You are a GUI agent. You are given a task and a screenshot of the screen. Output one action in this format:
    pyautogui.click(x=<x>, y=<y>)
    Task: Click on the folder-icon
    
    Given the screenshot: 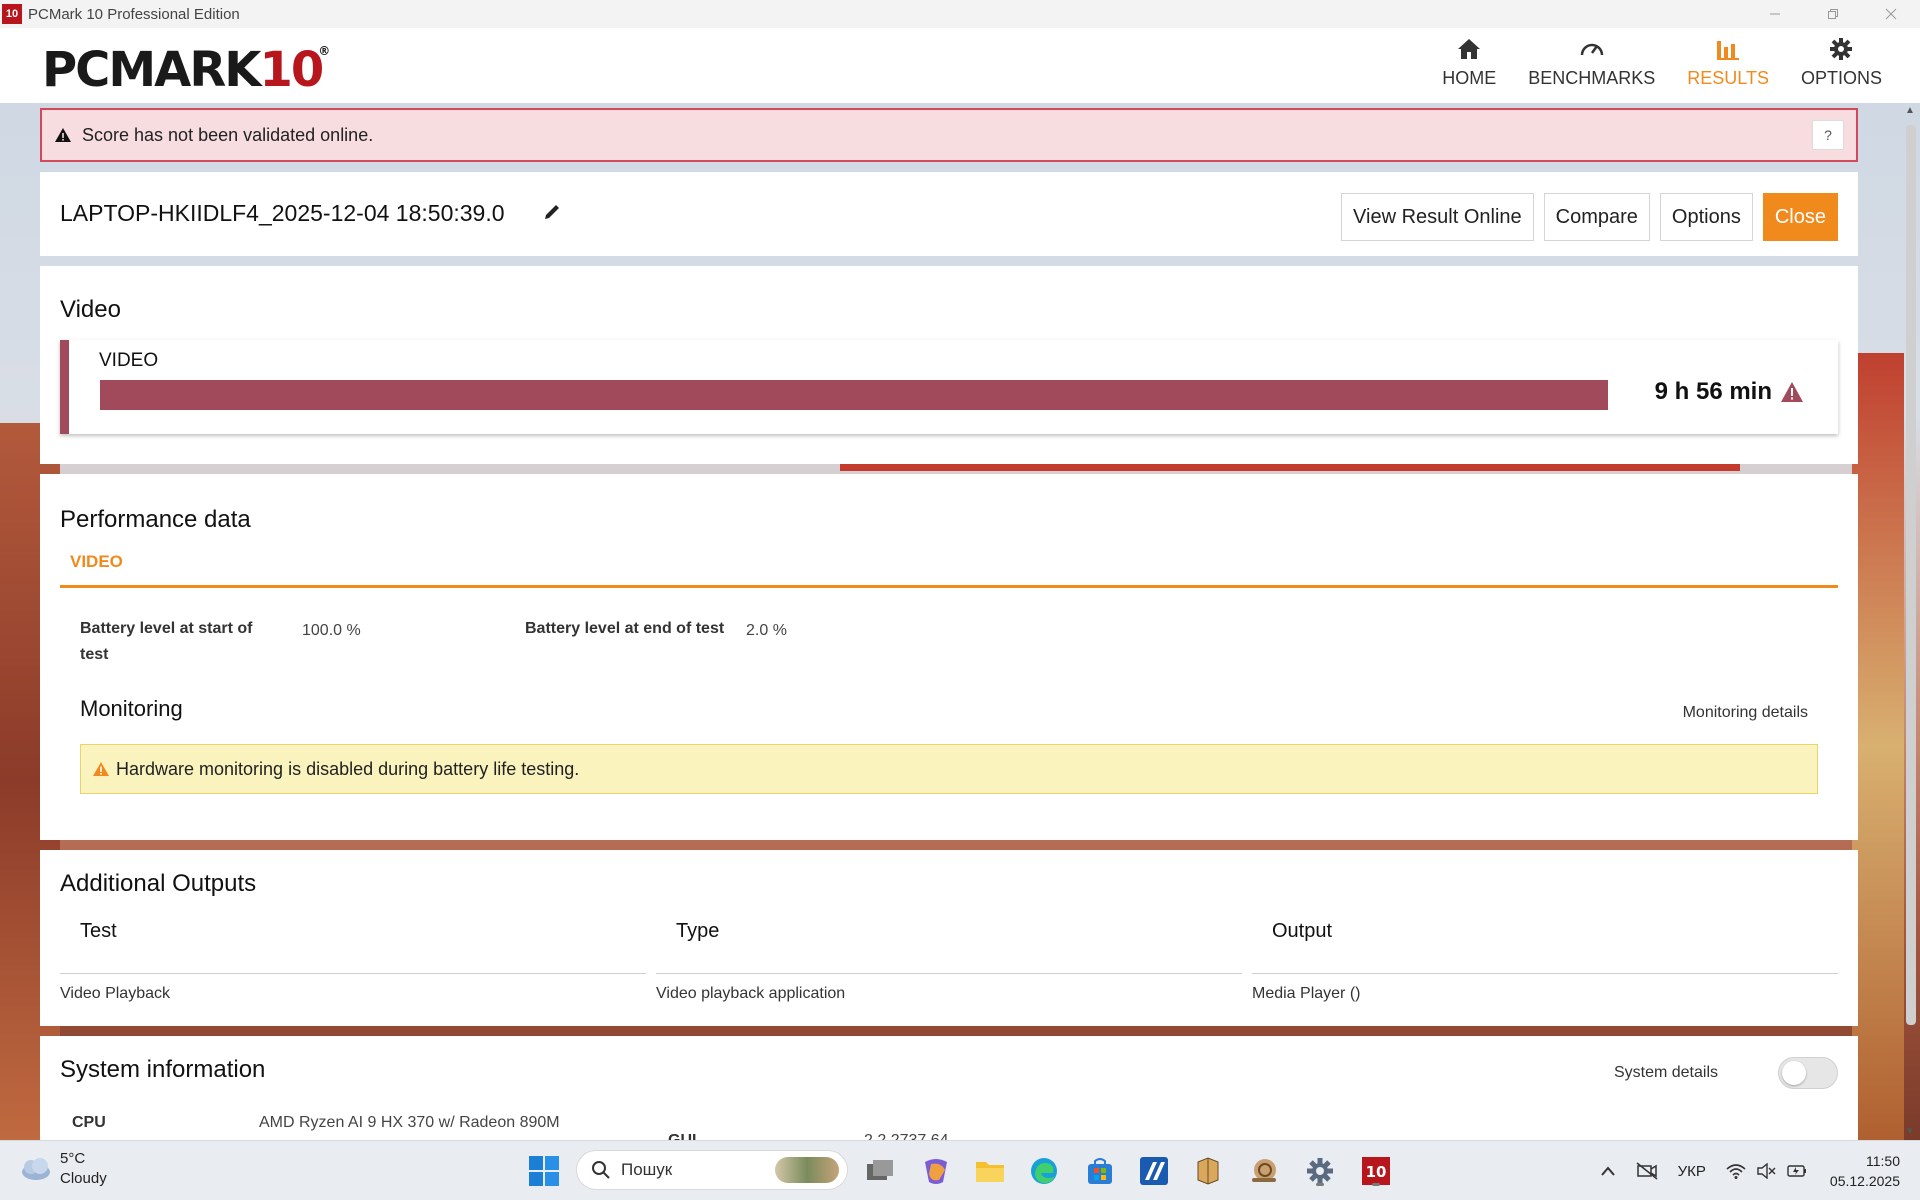 What is the action you would take?
    pyautogui.click(x=990, y=1172)
    